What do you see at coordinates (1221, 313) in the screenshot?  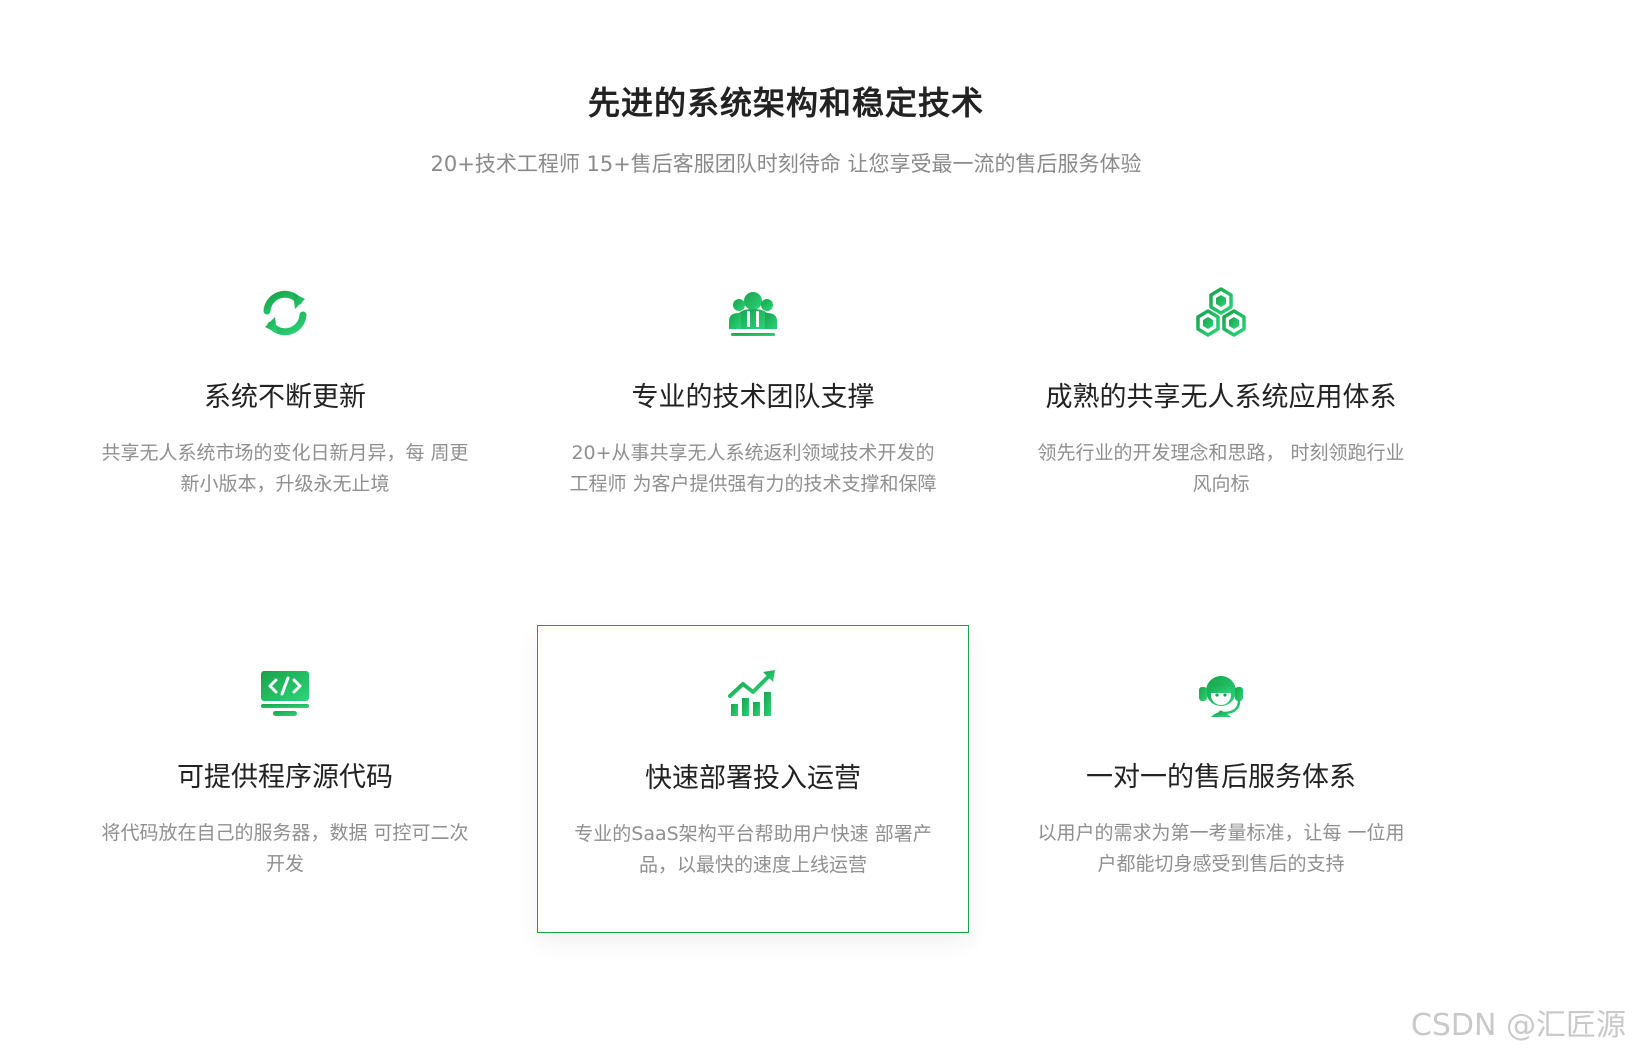 I see `cubes-icon` at bounding box center [1221, 313].